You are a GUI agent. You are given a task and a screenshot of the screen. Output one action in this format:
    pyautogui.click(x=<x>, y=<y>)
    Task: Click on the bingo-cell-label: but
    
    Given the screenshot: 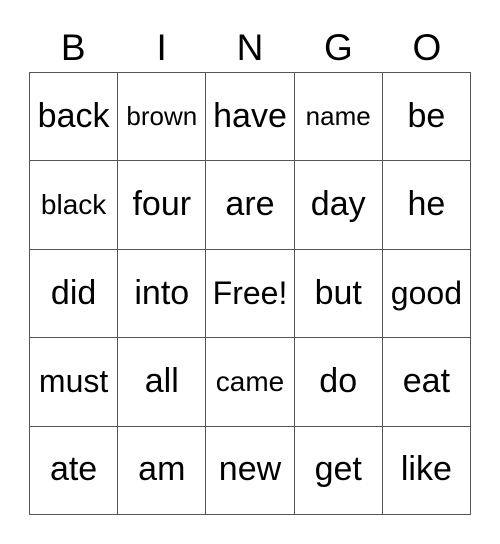 What is the action you would take?
    pyautogui.click(x=338, y=292)
    